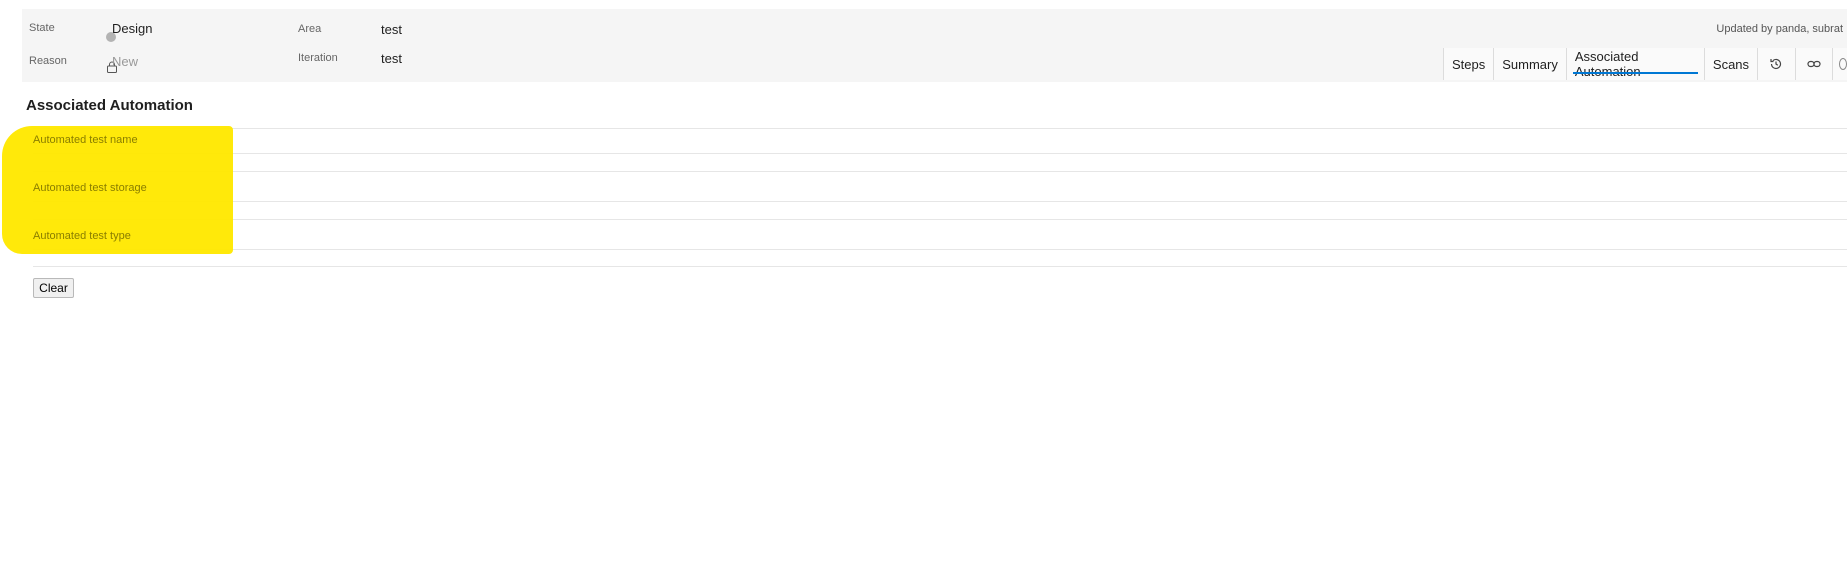  Describe the element at coordinates (1779, 29) in the screenshot. I see `updated-by-text: Updated by panda, subrat` at that location.